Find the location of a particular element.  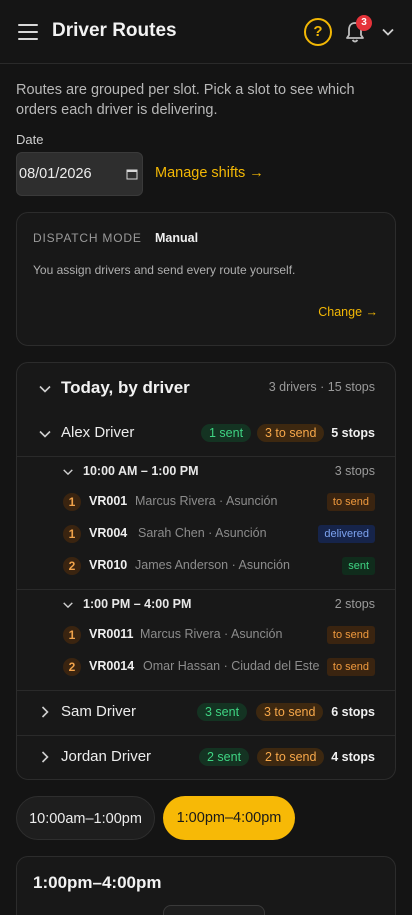

help-icon: ? is located at coordinates (318, 32).